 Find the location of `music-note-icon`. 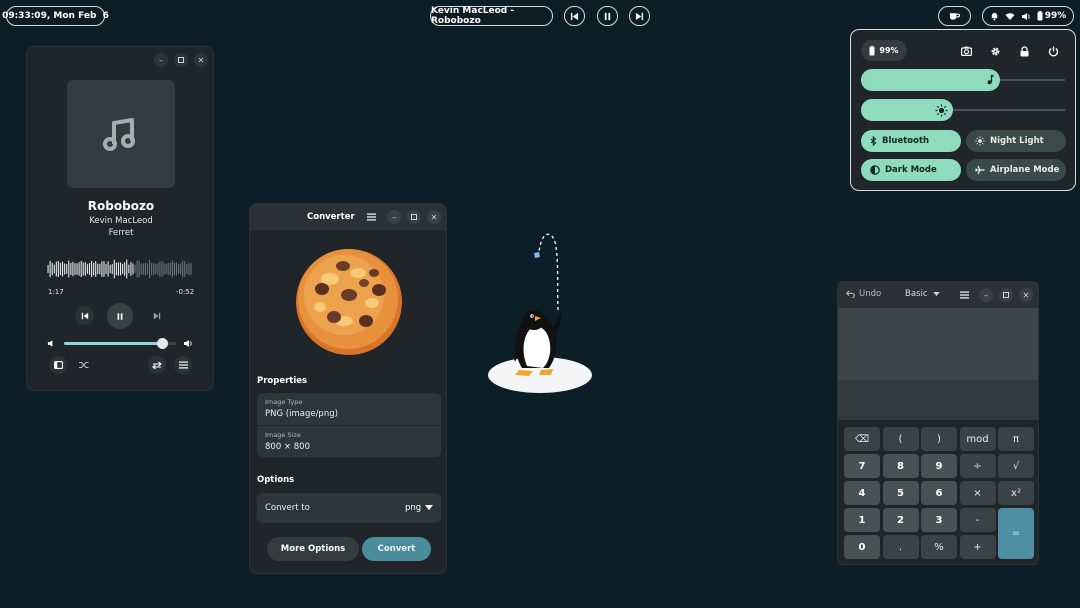

music-note-icon is located at coordinates (119, 134).